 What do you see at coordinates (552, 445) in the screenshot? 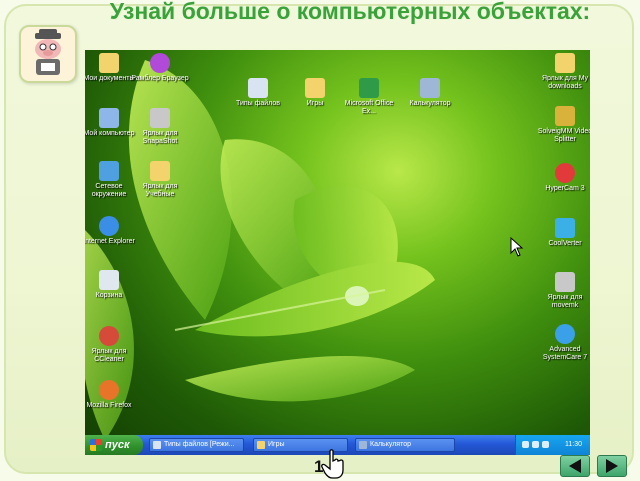
I see `system-tray: 11:30` at bounding box center [552, 445].